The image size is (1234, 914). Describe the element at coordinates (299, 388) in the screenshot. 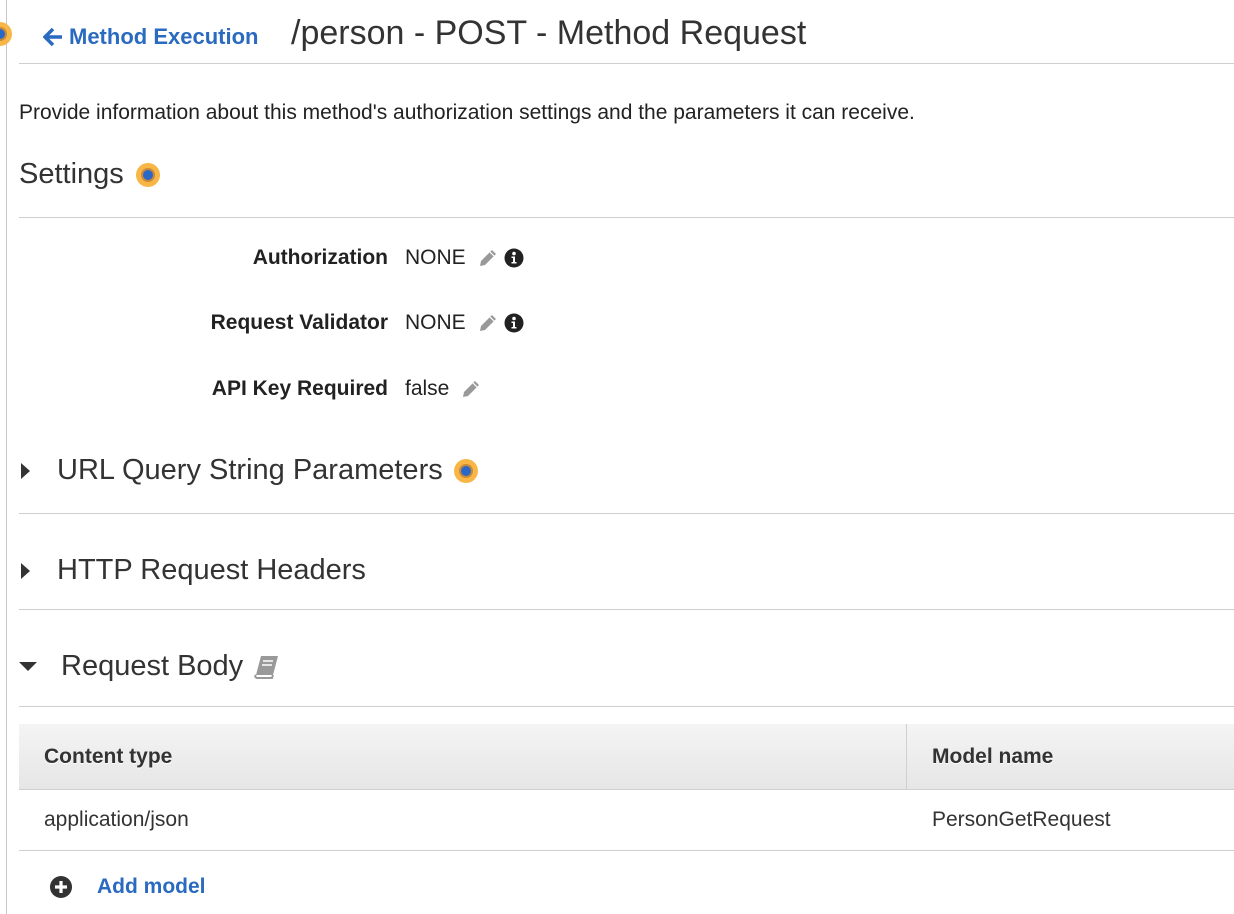

I see `setting-label: API Key Required` at that location.